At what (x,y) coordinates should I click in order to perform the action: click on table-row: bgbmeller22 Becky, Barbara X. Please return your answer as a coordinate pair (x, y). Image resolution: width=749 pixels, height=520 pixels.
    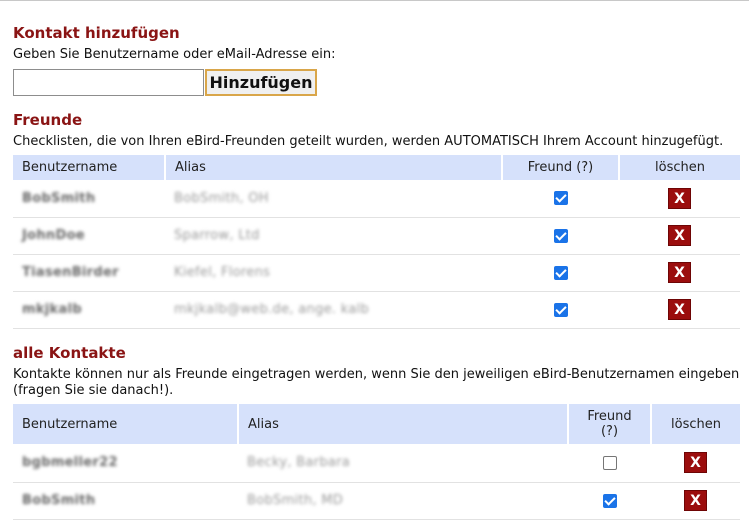
    Looking at the image, I should click on (376, 463).